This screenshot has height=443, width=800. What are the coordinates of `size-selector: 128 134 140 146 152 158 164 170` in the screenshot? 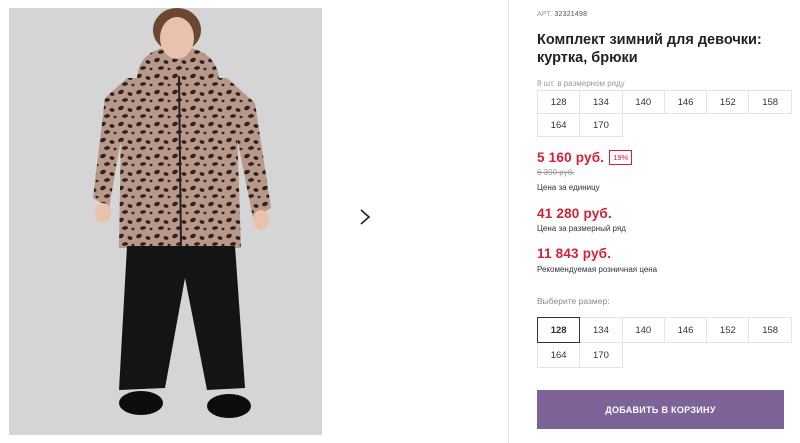 It's located at (664, 342).